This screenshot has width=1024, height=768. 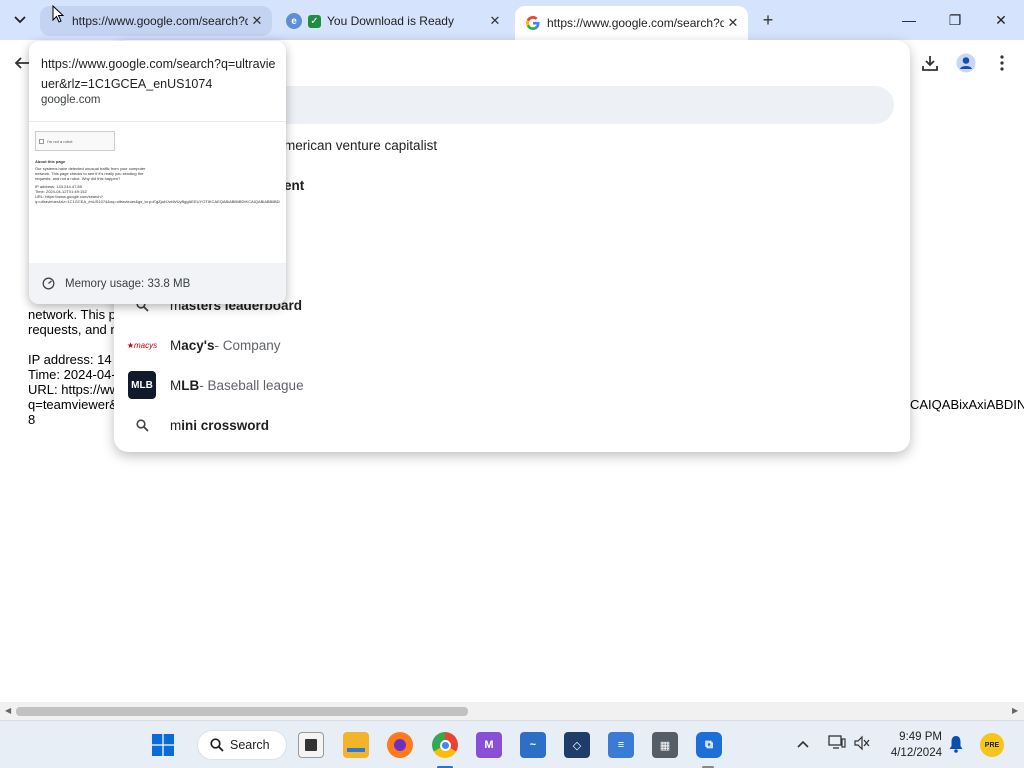 I want to click on photos-app-icon: ~, so click(x=533, y=745).